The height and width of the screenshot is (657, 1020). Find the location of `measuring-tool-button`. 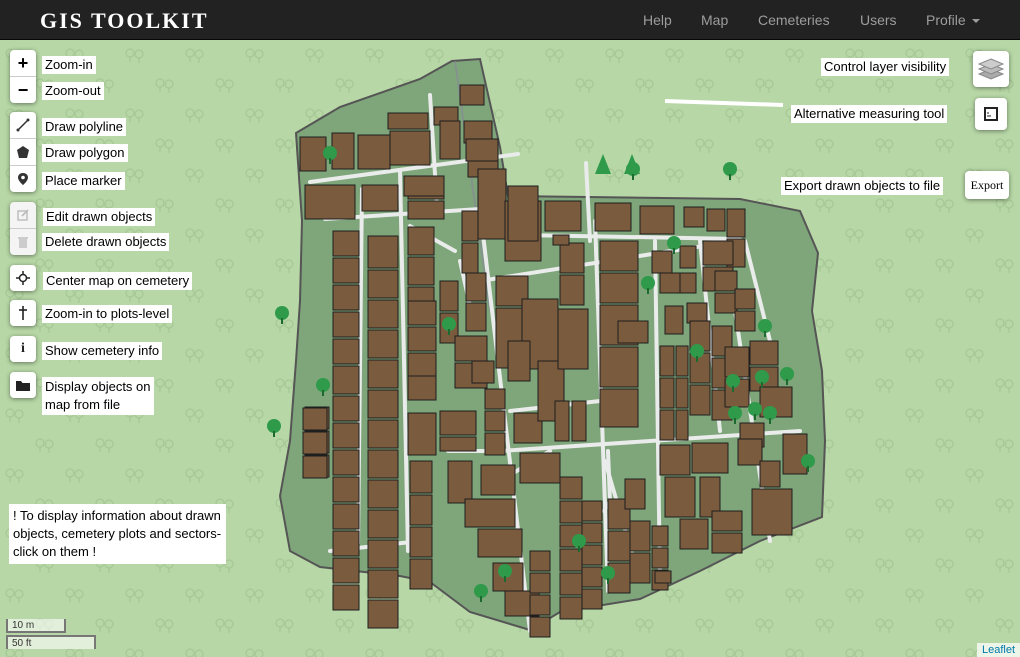

measuring-tool-button is located at coordinates (991, 114).